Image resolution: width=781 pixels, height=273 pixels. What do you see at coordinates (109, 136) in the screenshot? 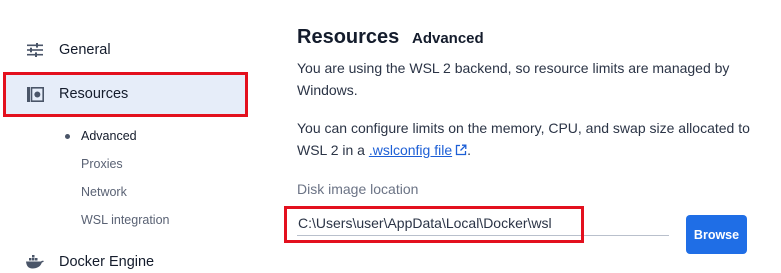
I see `sidebar-subitem-advanced: Advanced` at bounding box center [109, 136].